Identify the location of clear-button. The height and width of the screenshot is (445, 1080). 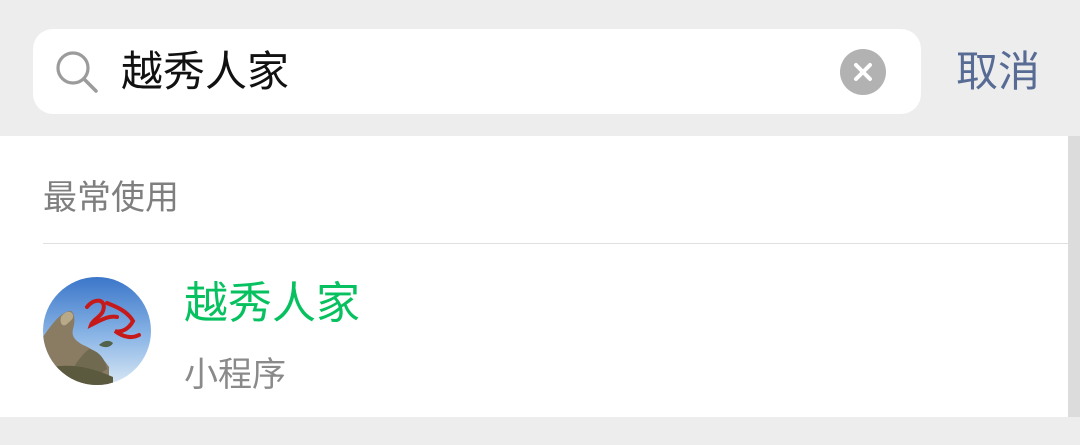
(863, 72).